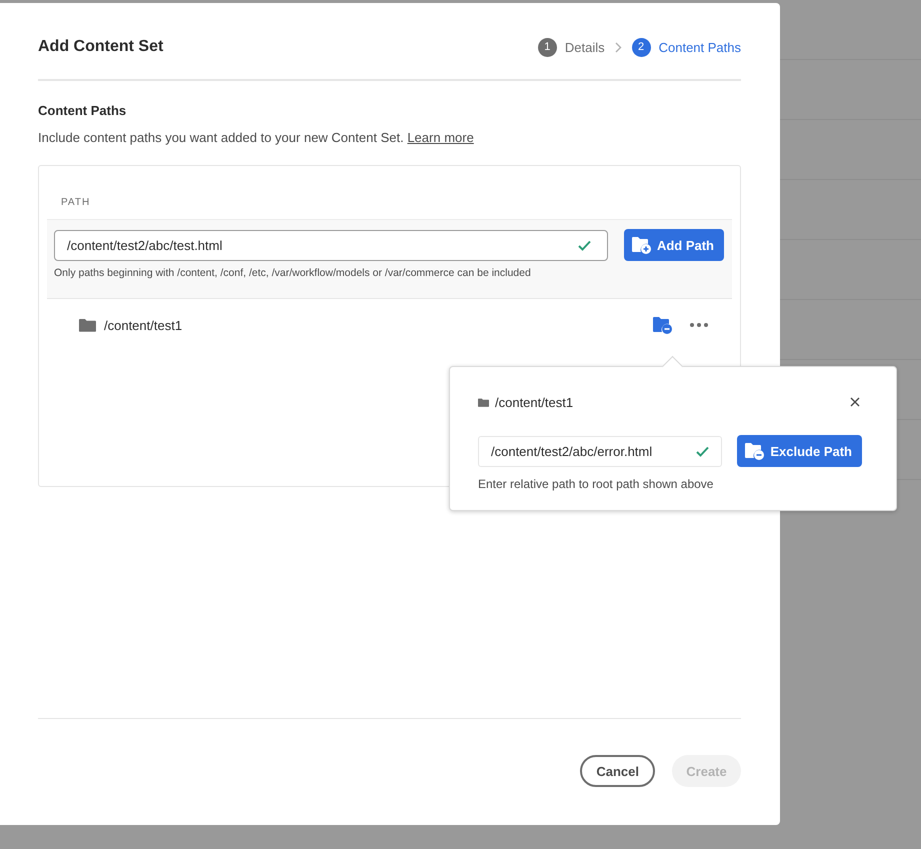  What do you see at coordinates (600, 451) in the screenshot?
I see `relative-path-field: /content/test2/abc/error.html` at bounding box center [600, 451].